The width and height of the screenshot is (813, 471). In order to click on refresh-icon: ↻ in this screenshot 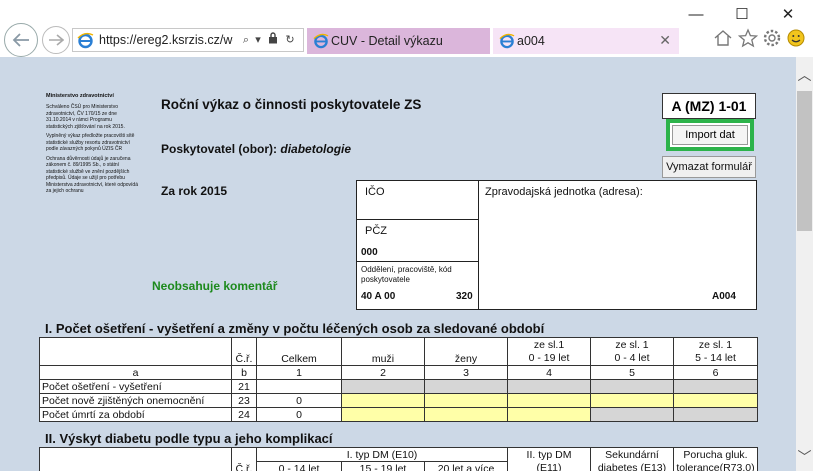, I will do `click(290, 40)`.